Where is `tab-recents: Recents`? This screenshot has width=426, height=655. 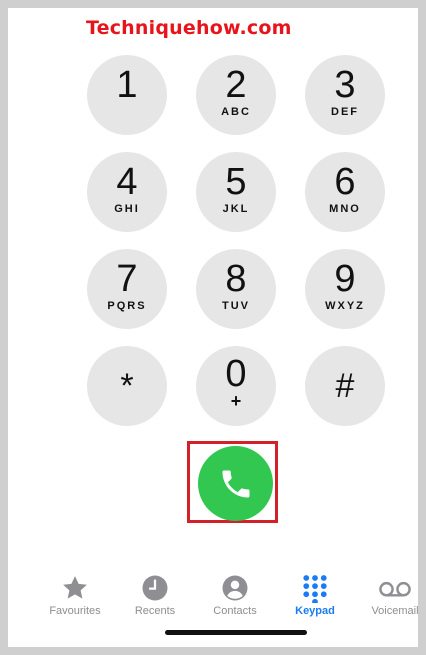
tab-recents: Recents is located at coordinates (155, 595).